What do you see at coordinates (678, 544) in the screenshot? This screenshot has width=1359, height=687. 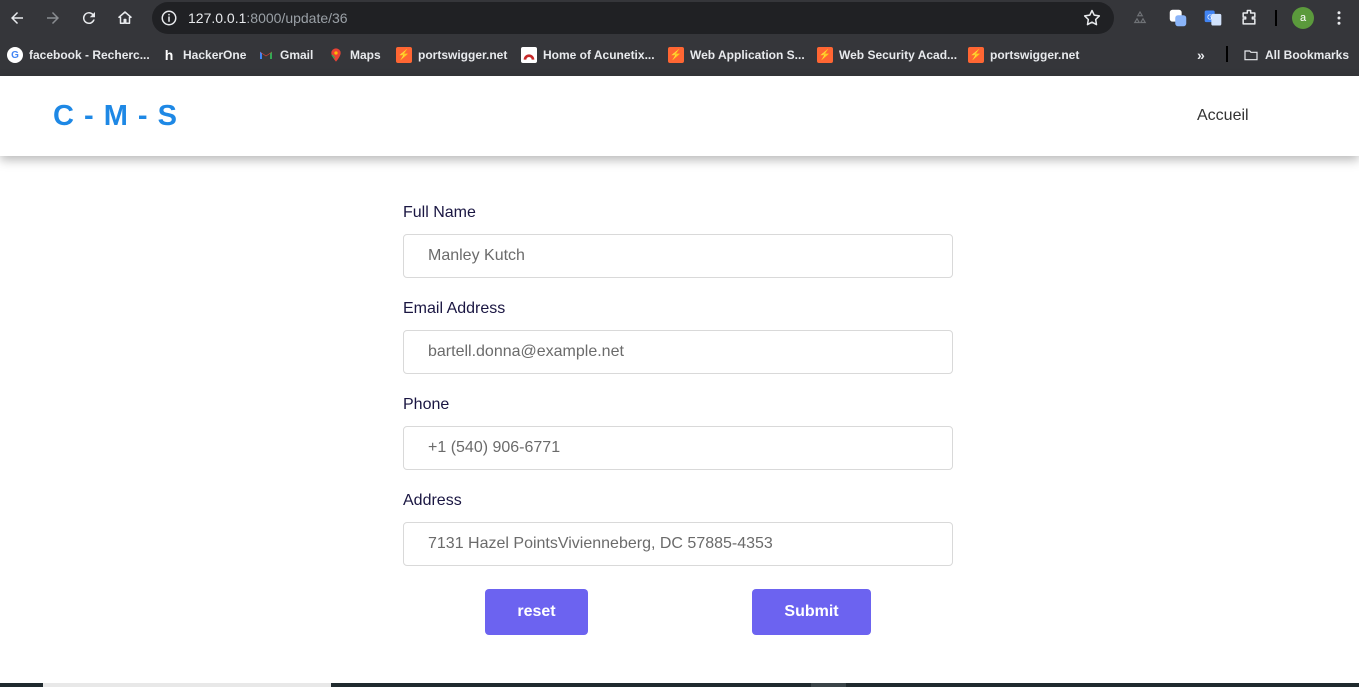 I see `address-input` at bounding box center [678, 544].